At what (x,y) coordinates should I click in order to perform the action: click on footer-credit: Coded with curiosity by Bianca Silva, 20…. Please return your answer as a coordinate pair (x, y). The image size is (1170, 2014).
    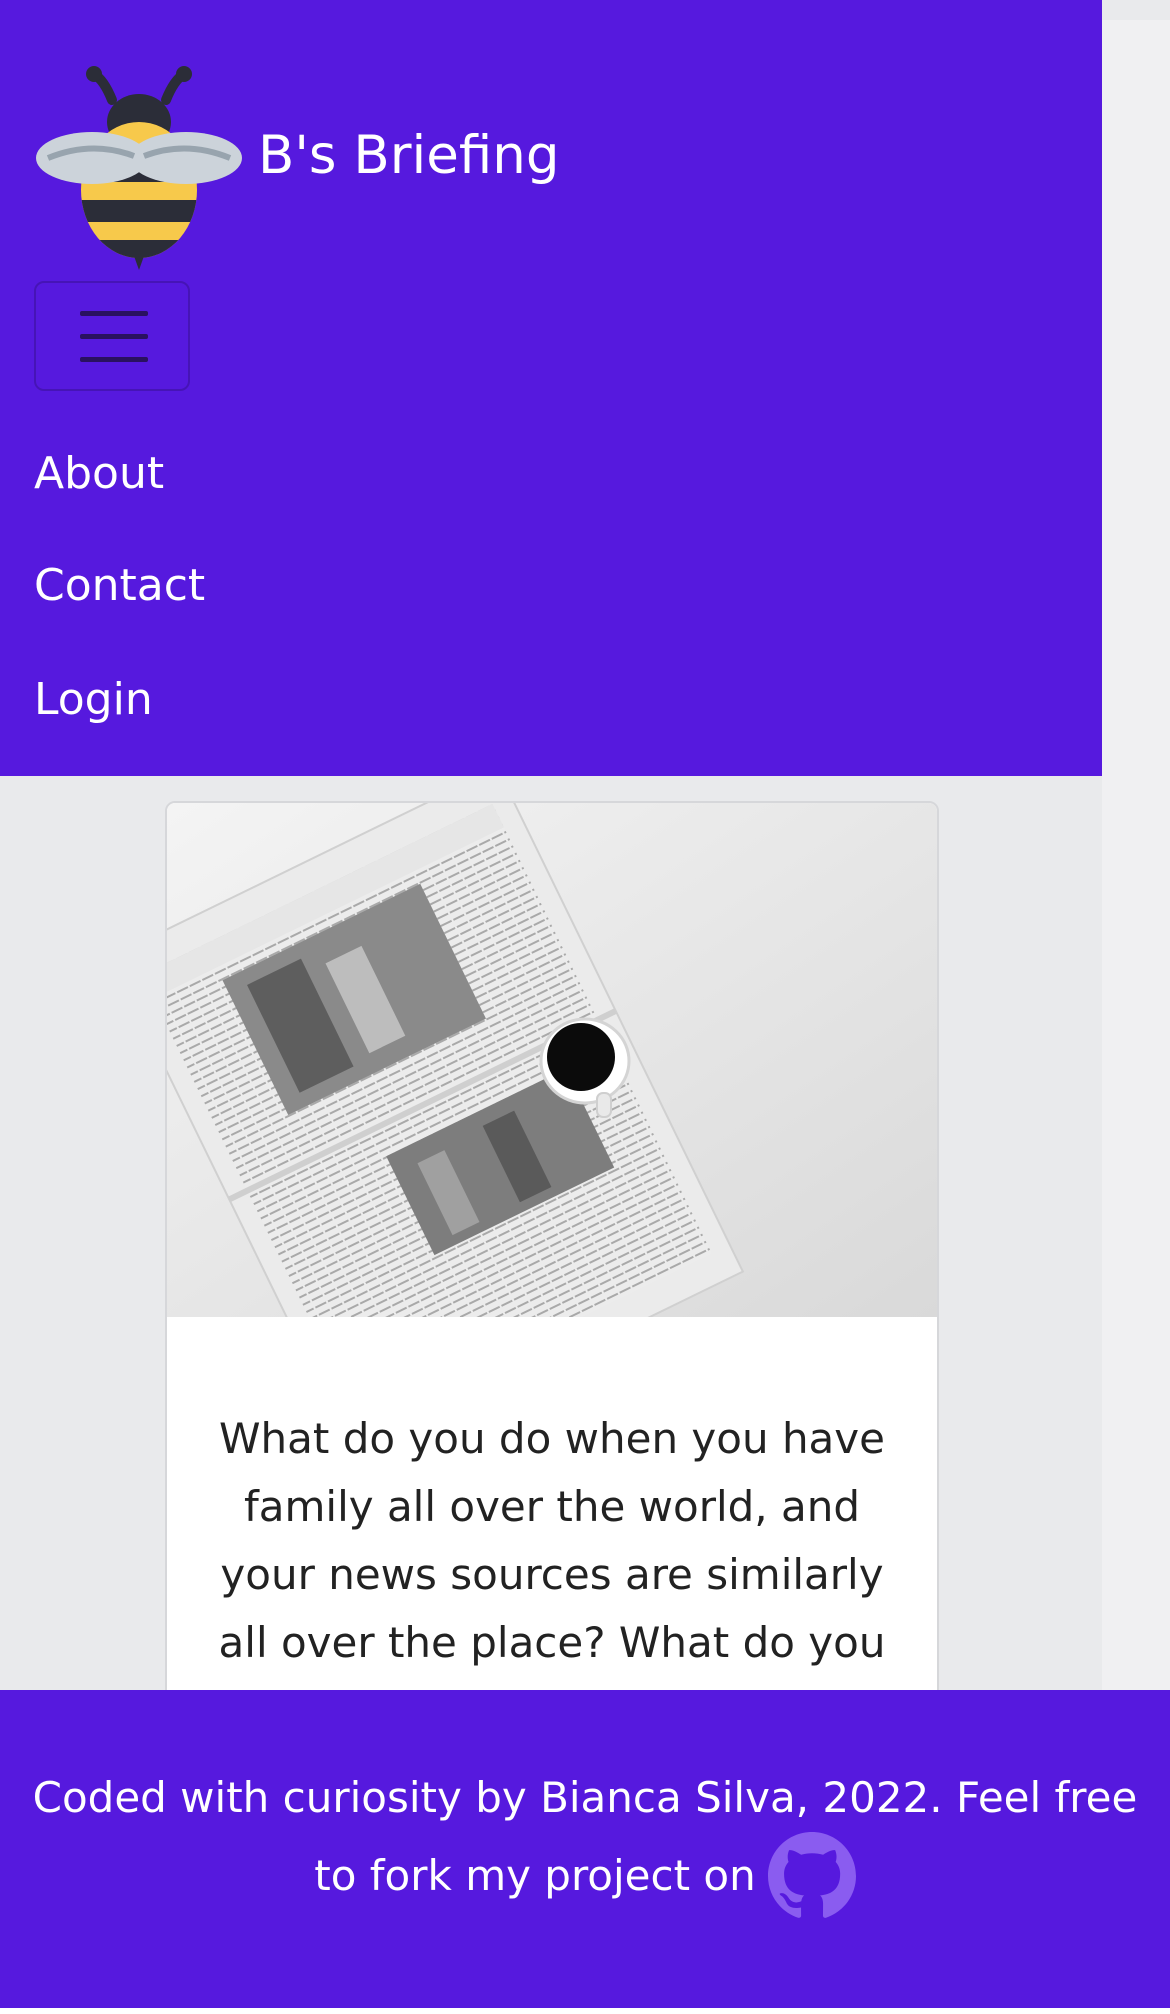
    Looking at the image, I should click on (585, 1797).